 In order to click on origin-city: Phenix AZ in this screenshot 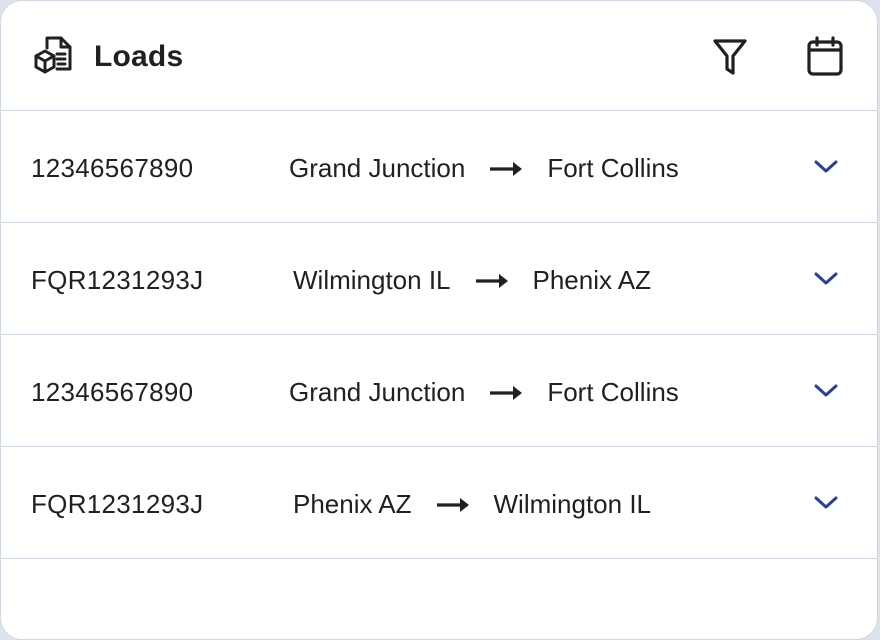, I will do `click(352, 504)`.